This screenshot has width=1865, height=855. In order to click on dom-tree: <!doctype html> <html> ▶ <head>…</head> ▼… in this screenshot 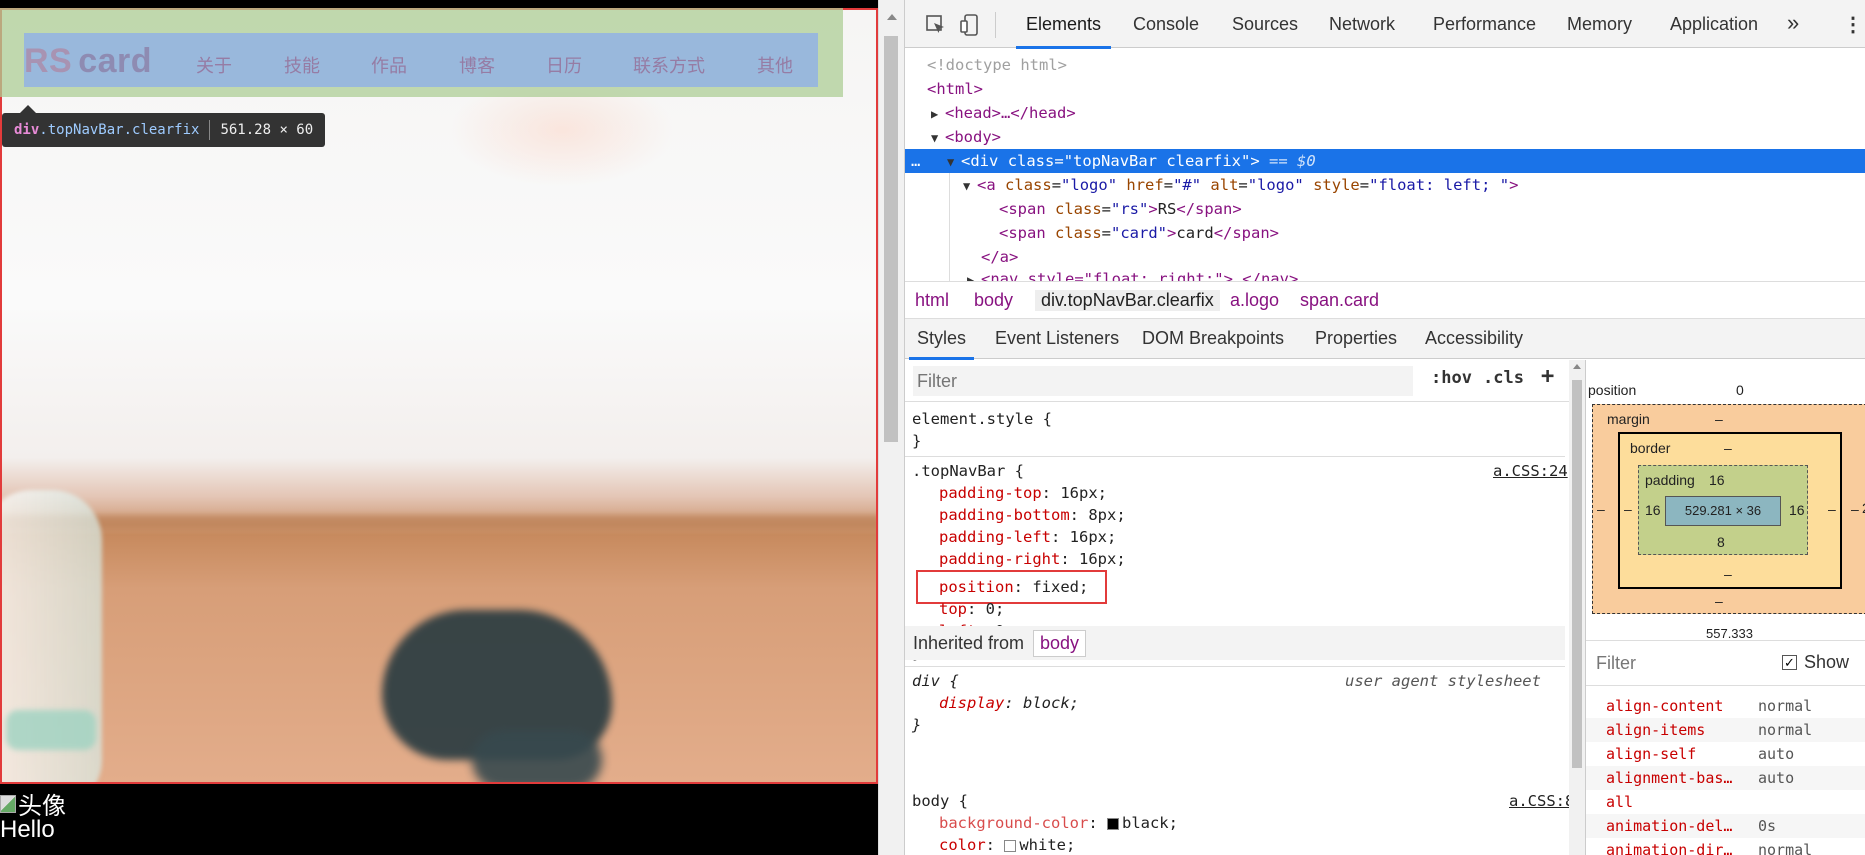, I will do `click(1385, 165)`.